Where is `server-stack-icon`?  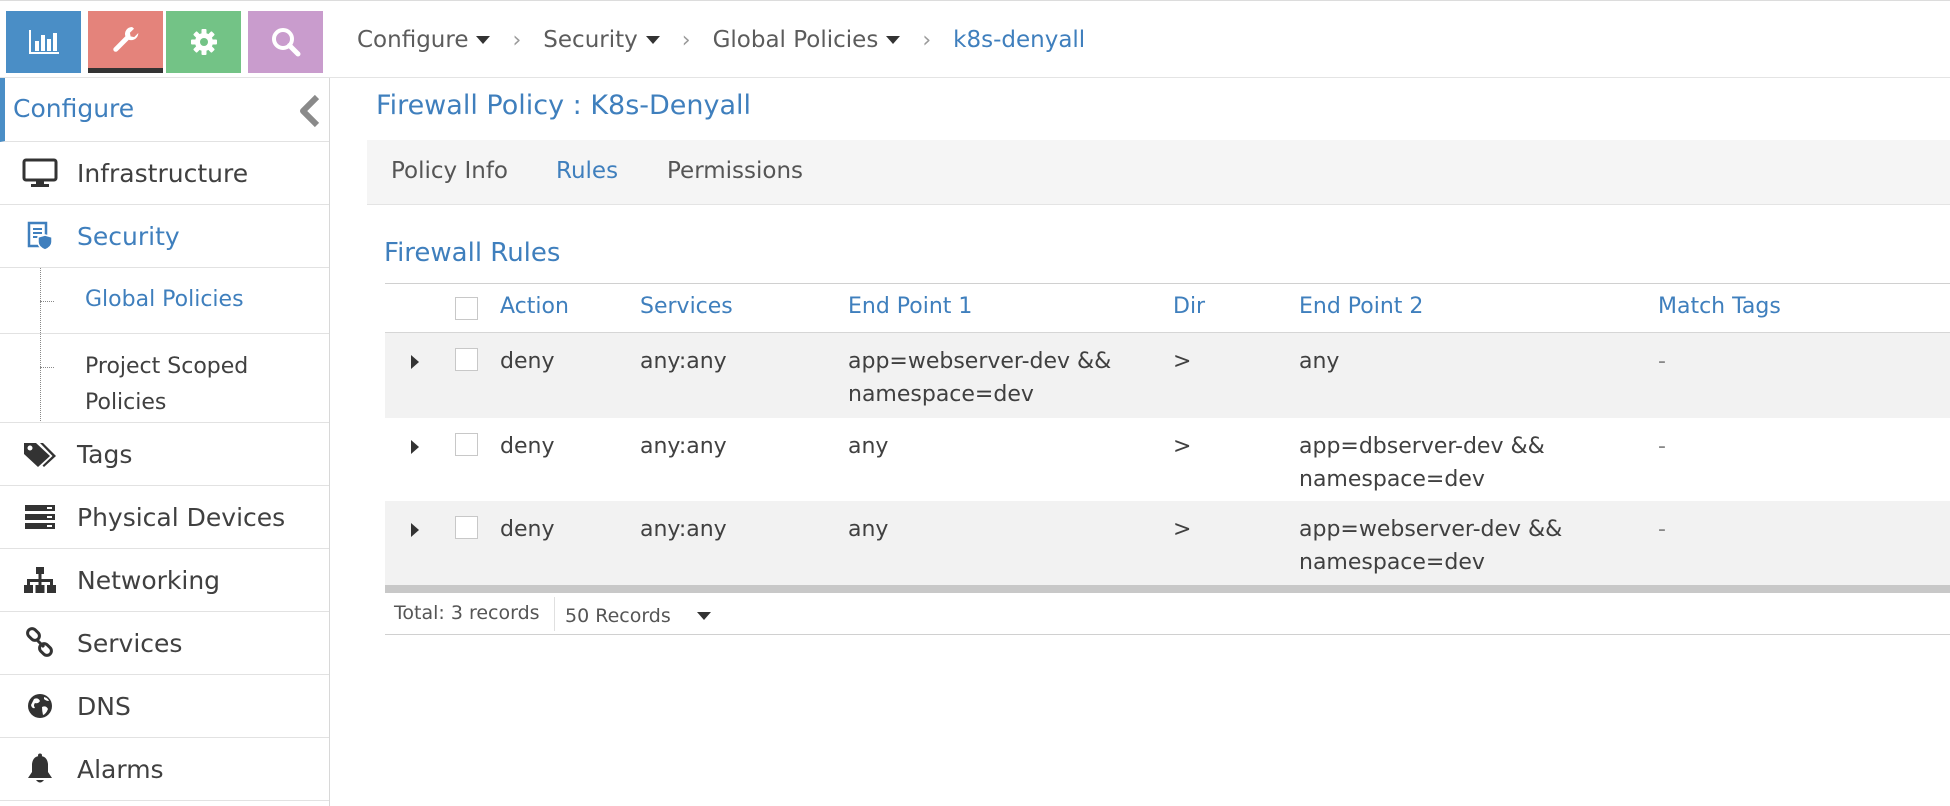 server-stack-icon is located at coordinates (40, 517).